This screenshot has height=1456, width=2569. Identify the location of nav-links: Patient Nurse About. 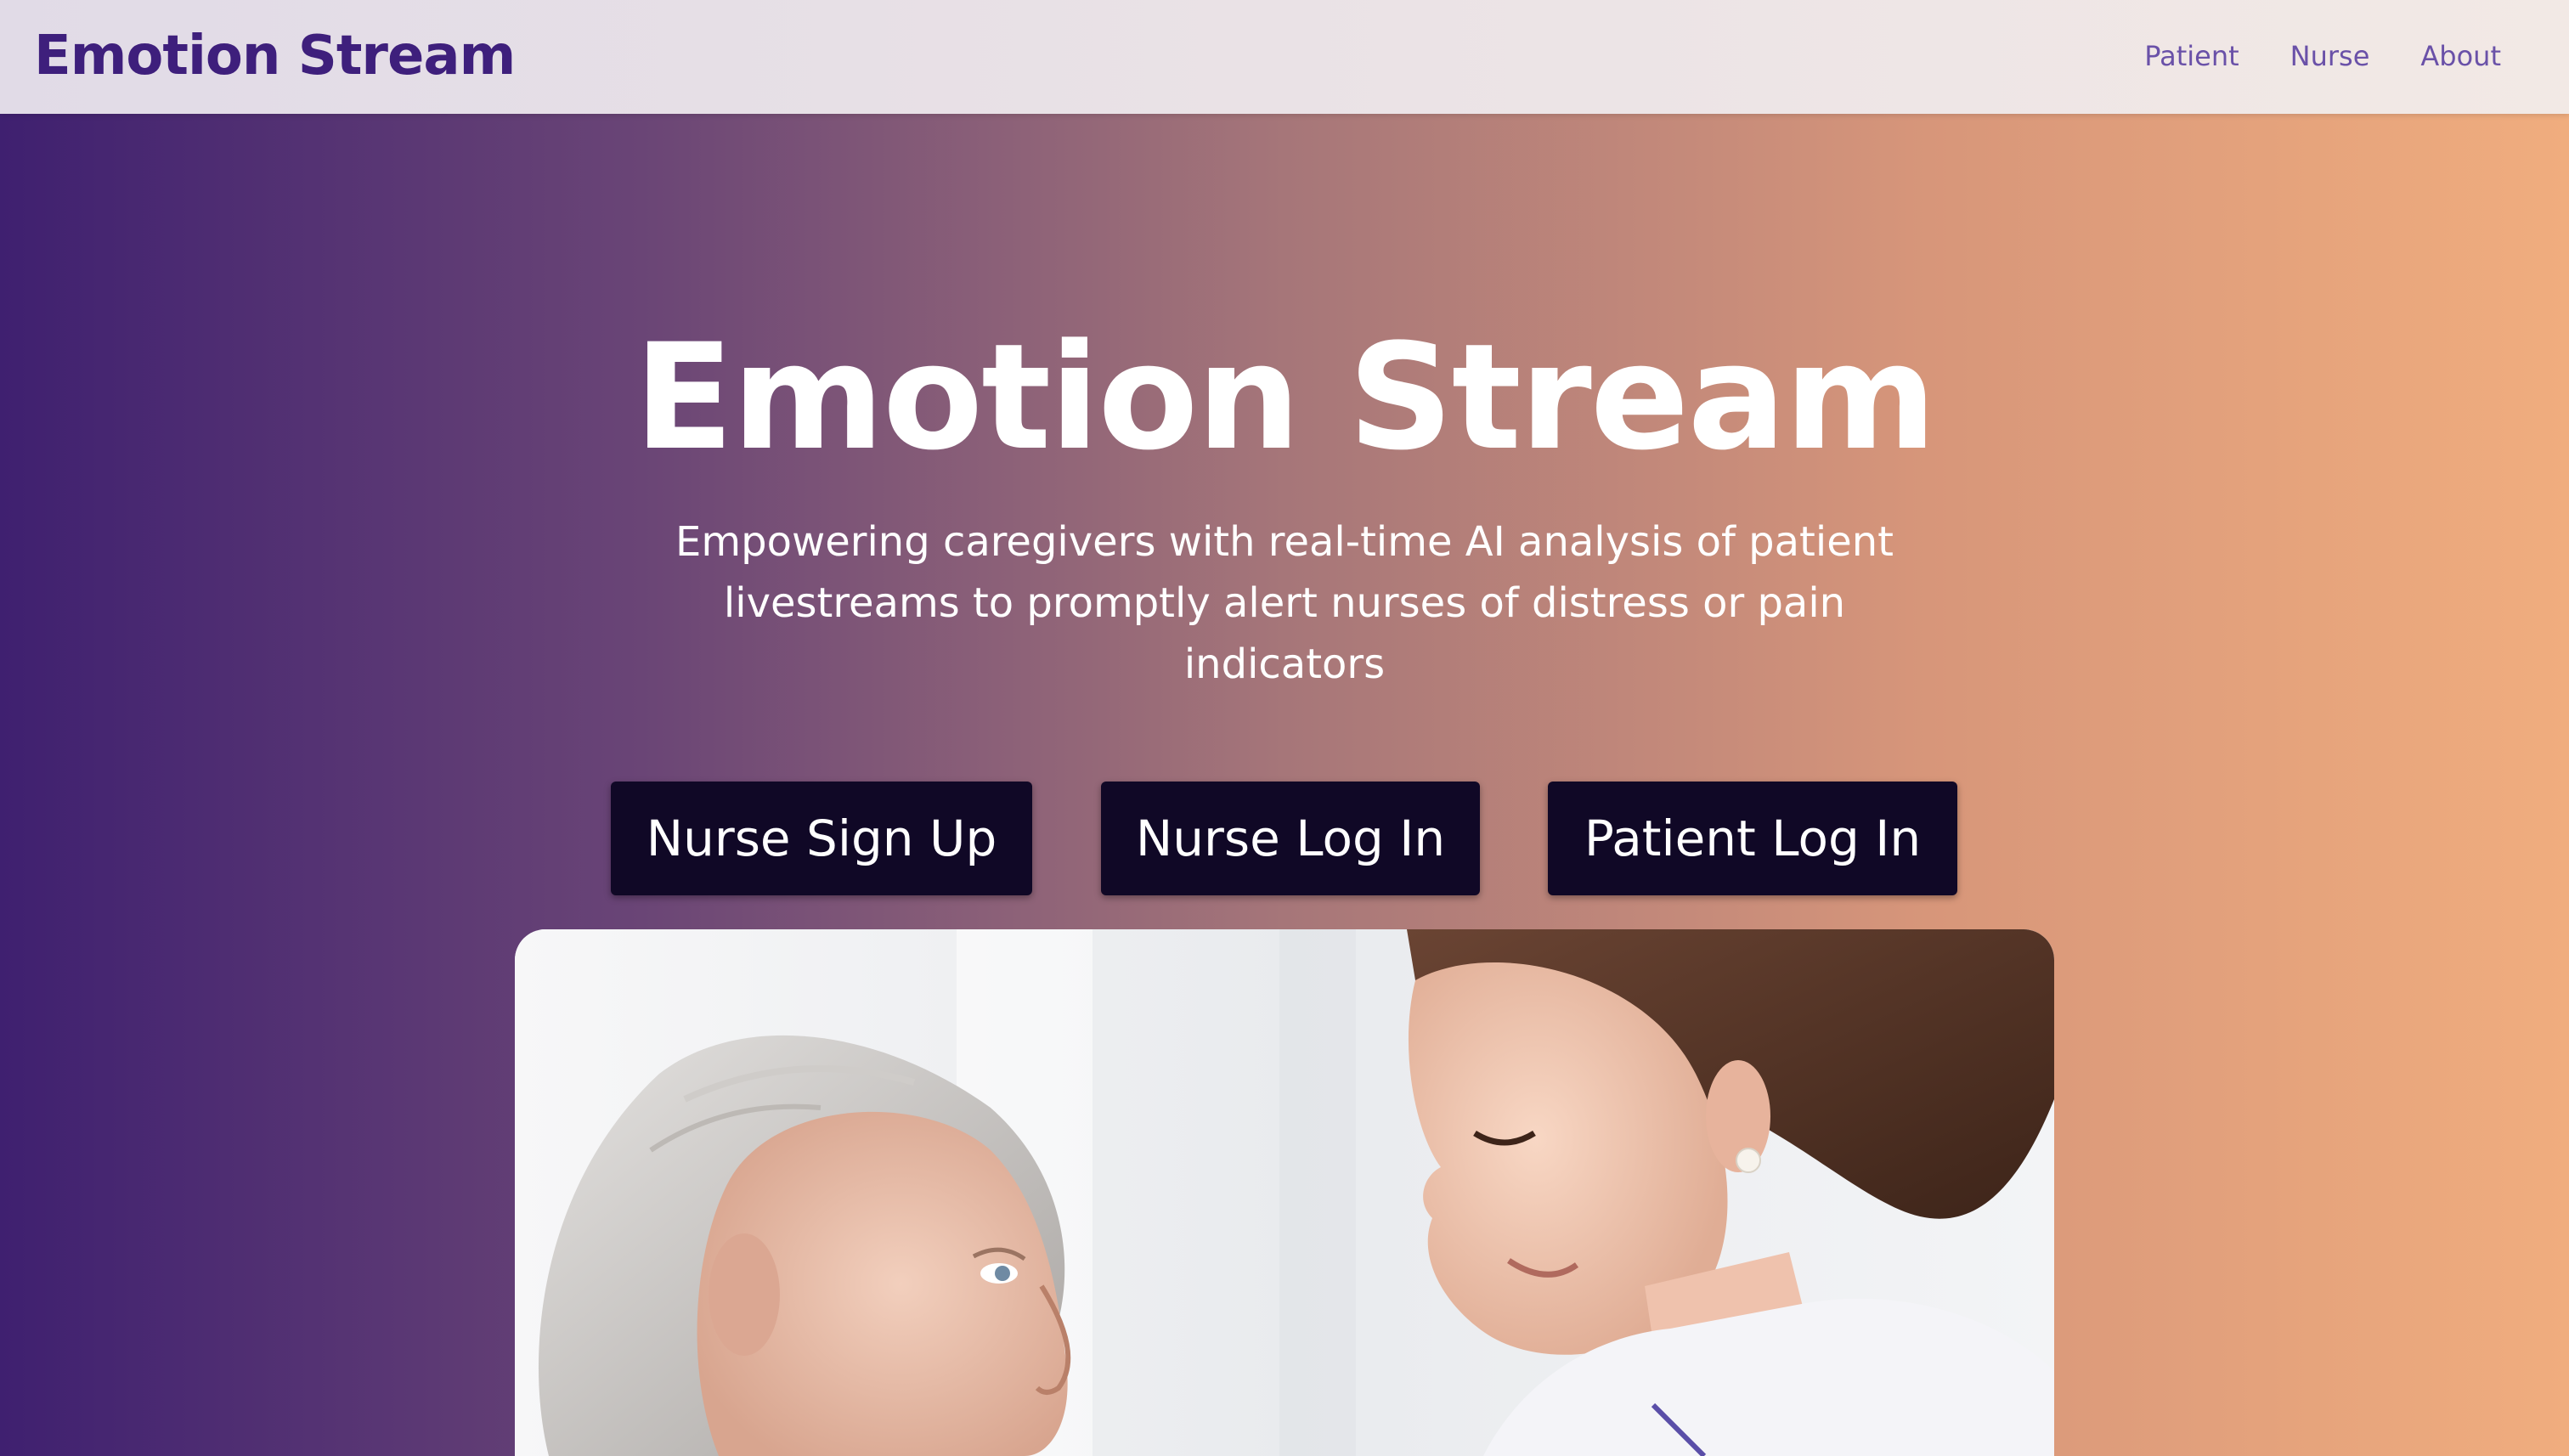
(2322, 56).